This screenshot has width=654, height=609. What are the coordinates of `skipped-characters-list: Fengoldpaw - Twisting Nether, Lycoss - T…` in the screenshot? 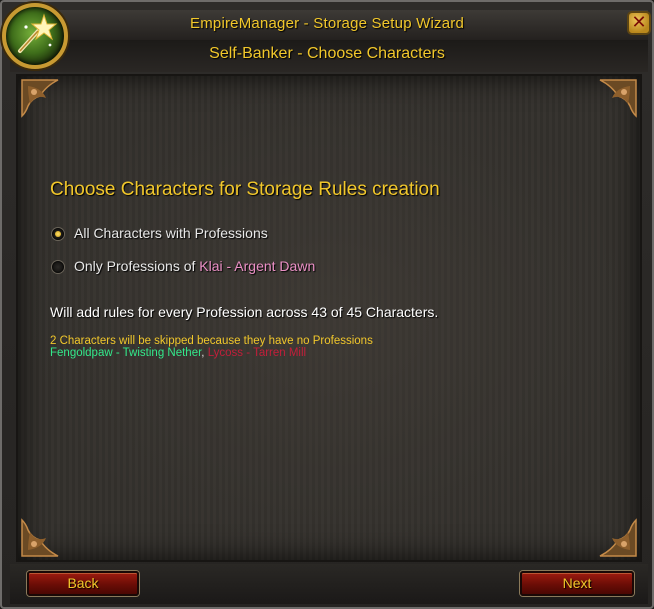 It's located at (178, 353).